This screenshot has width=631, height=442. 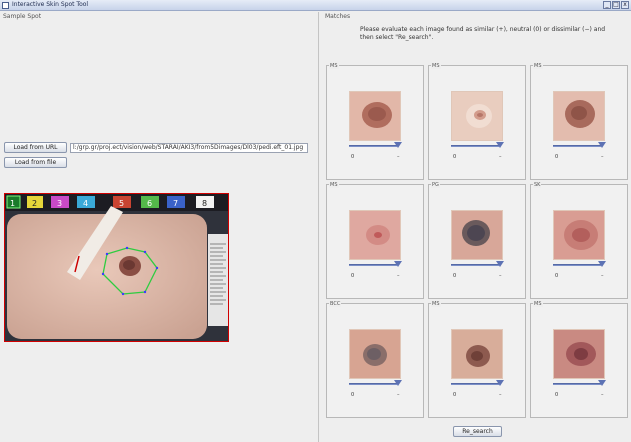 What do you see at coordinates (35, 147) in the screenshot?
I see `load-from-url-button: Load from URL` at bounding box center [35, 147].